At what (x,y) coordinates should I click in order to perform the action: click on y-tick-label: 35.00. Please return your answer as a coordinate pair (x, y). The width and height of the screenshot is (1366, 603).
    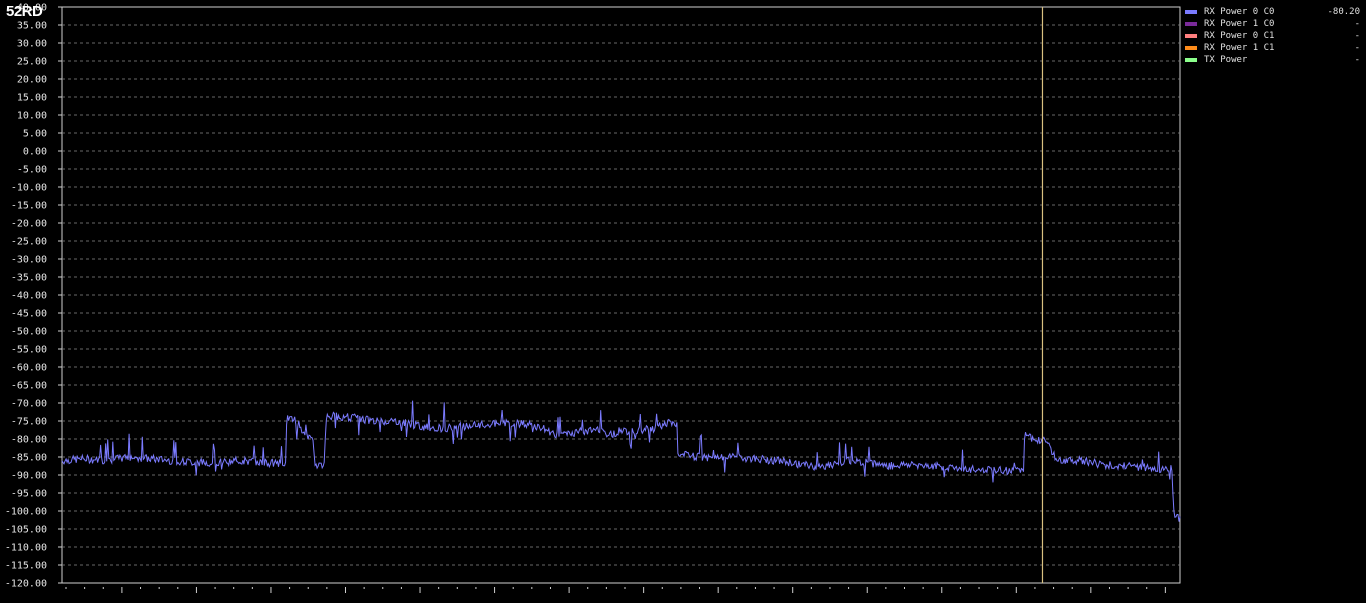
    Looking at the image, I should click on (32, 26).